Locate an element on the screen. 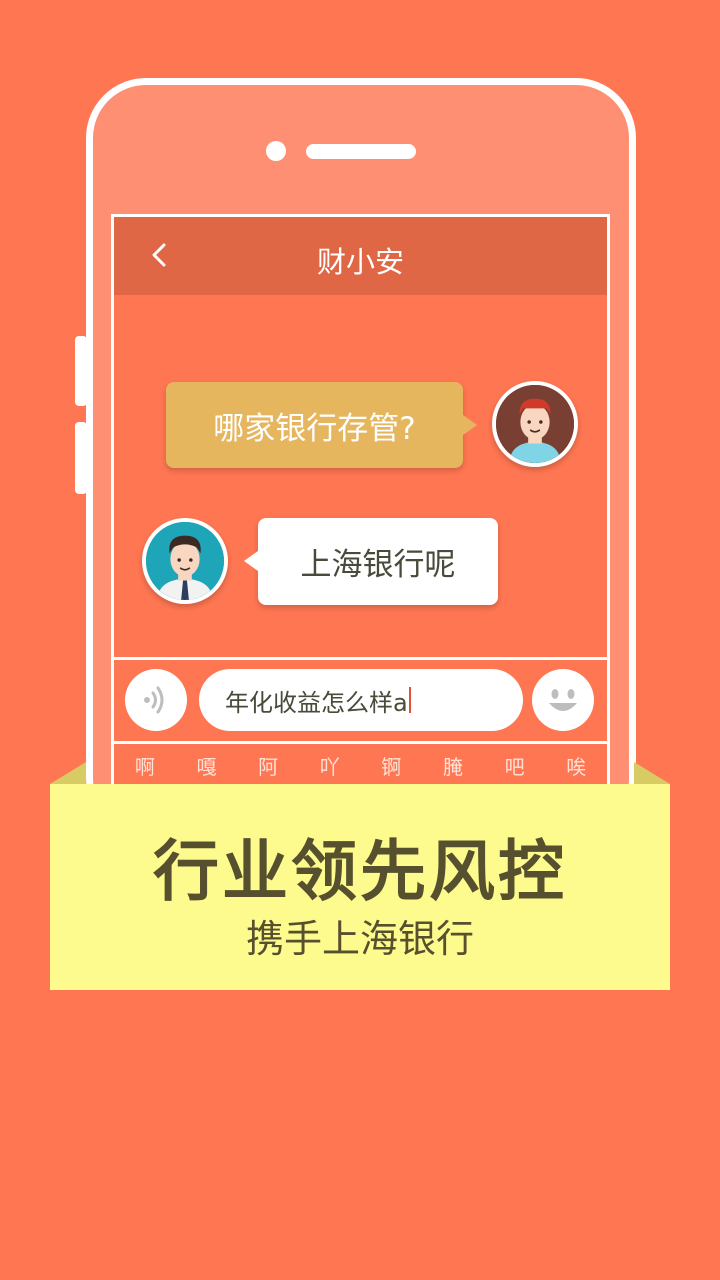 The height and width of the screenshot is (1280, 720). candidate-word: 吖 is located at coordinates (330, 765).